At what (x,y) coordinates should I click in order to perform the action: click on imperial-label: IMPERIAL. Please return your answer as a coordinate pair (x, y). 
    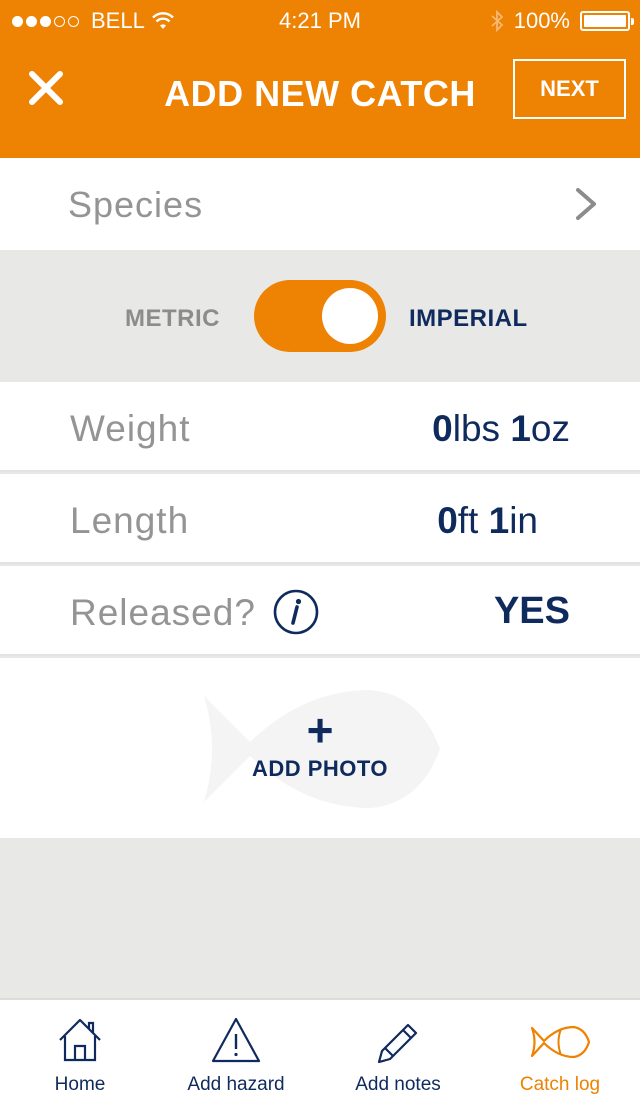
    Looking at the image, I should click on (468, 319).